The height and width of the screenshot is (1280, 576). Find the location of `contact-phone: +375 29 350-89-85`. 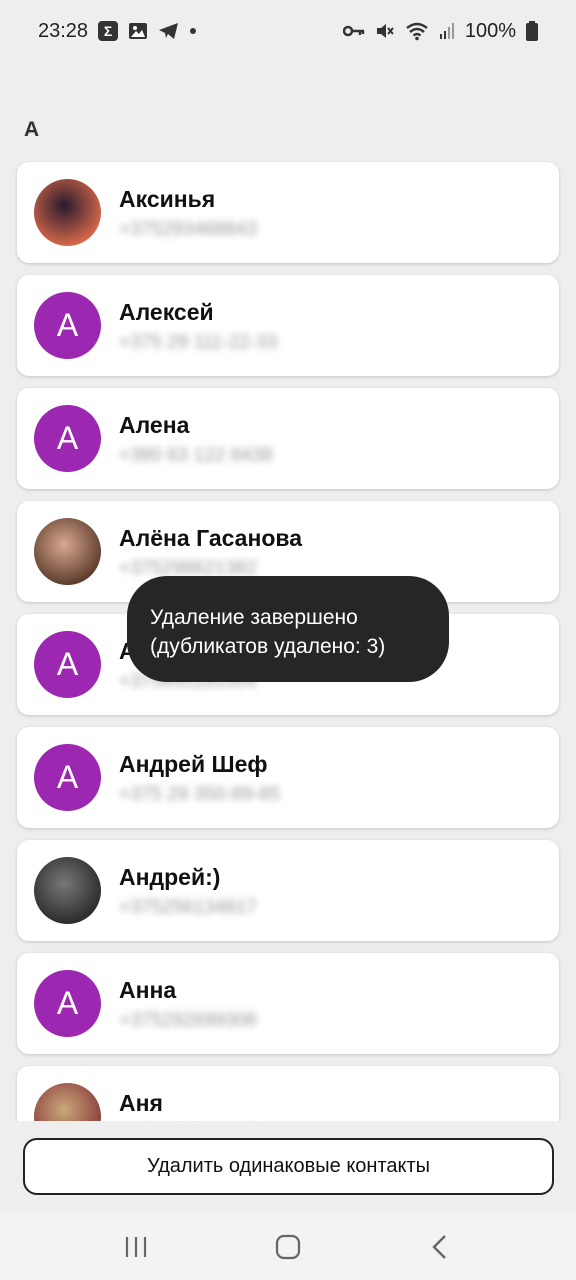

contact-phone: +375 29 350-89-85 is located at coordinates (200, 794).